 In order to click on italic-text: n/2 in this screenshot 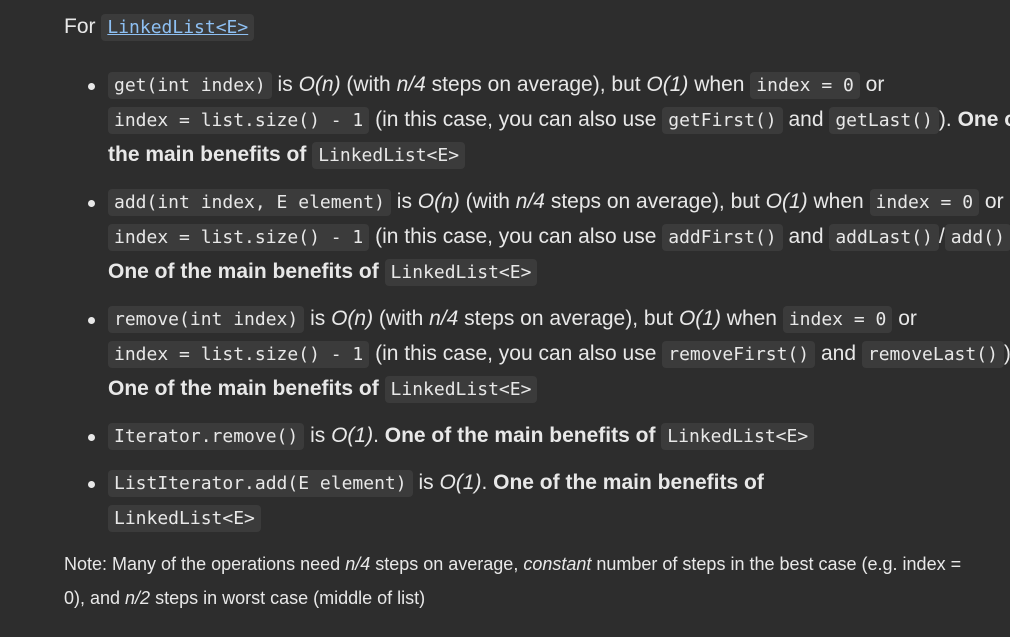, I will do `click(138, 598)`.